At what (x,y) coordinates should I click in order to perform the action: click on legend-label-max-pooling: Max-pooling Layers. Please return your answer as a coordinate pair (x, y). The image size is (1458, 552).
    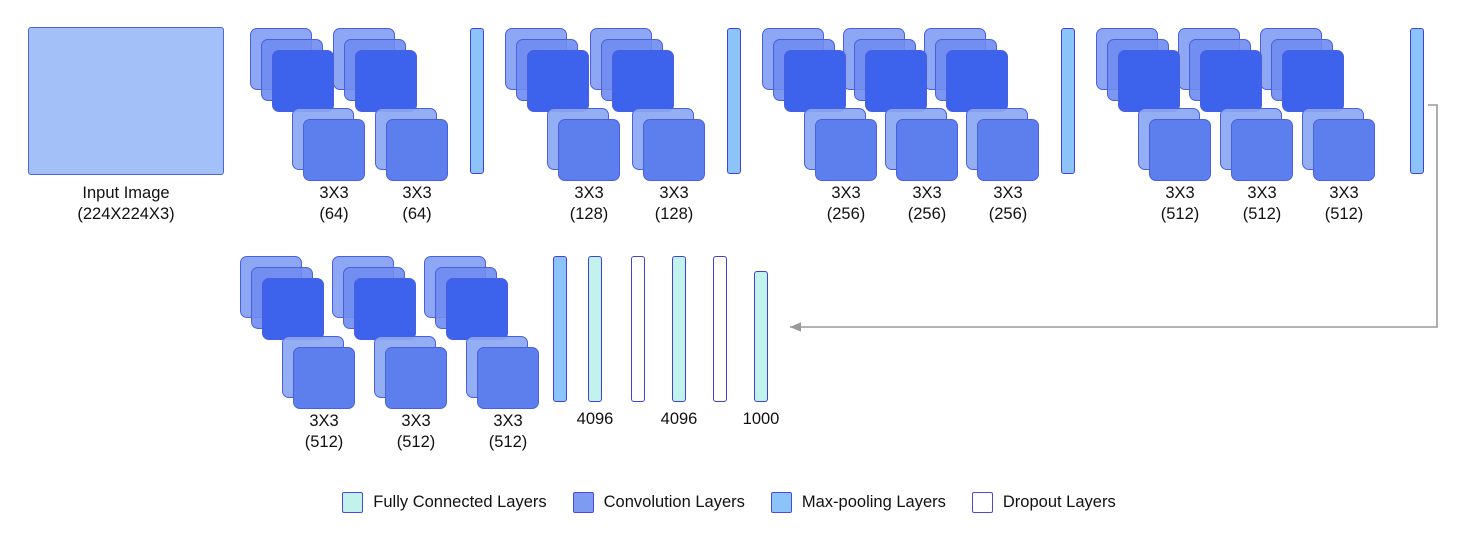
    Looking at the image, I should click on (873, 502).